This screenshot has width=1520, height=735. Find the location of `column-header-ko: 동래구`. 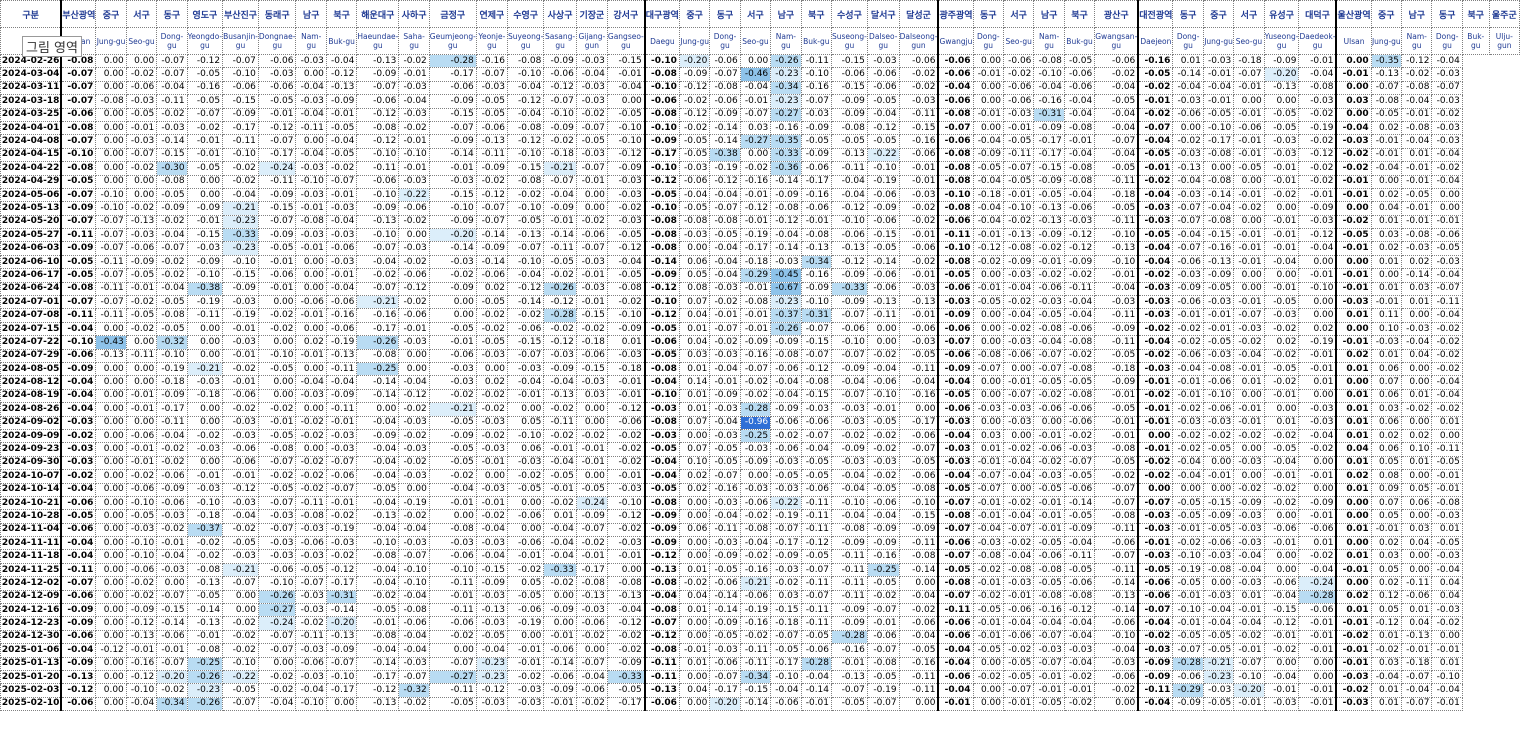

column-header-ko: 동래구 is located at coordinates (277, 14).